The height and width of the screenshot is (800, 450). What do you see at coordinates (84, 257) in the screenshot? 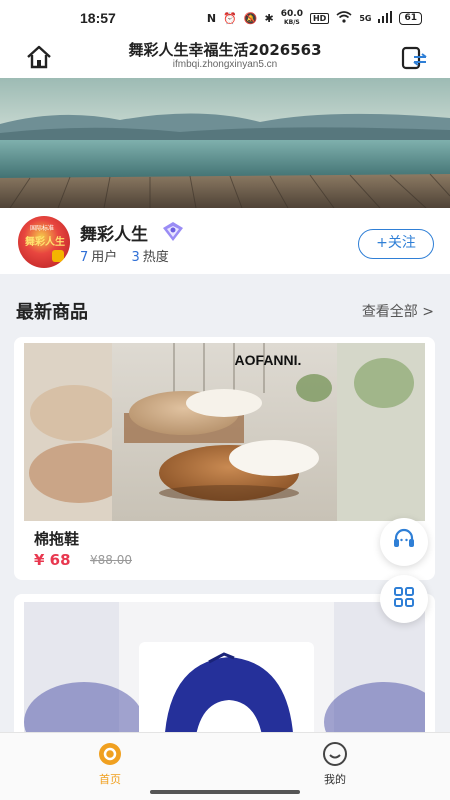
I see `users-count: 7` at bounding box center [84, 257].